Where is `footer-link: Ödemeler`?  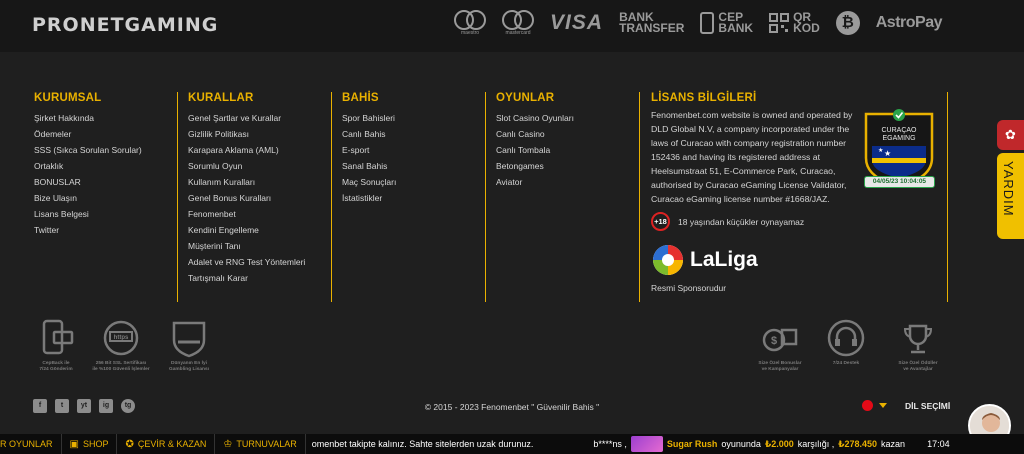
footer-link: Ödemeler is located at coordinates (88, 134).